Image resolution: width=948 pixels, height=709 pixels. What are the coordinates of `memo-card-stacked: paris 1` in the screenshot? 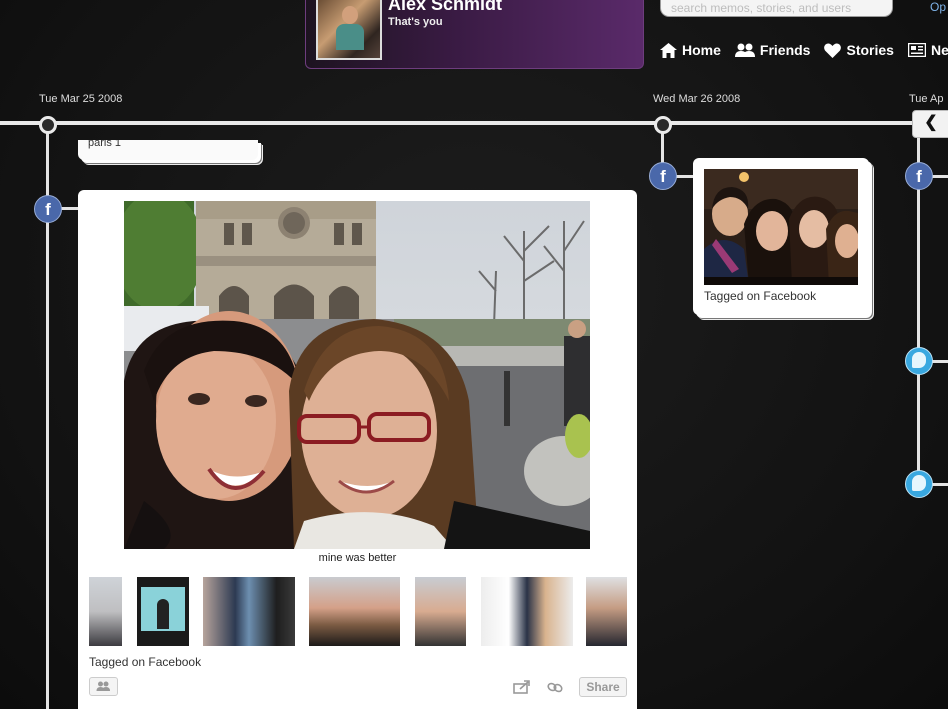 It's located at (168, 150).